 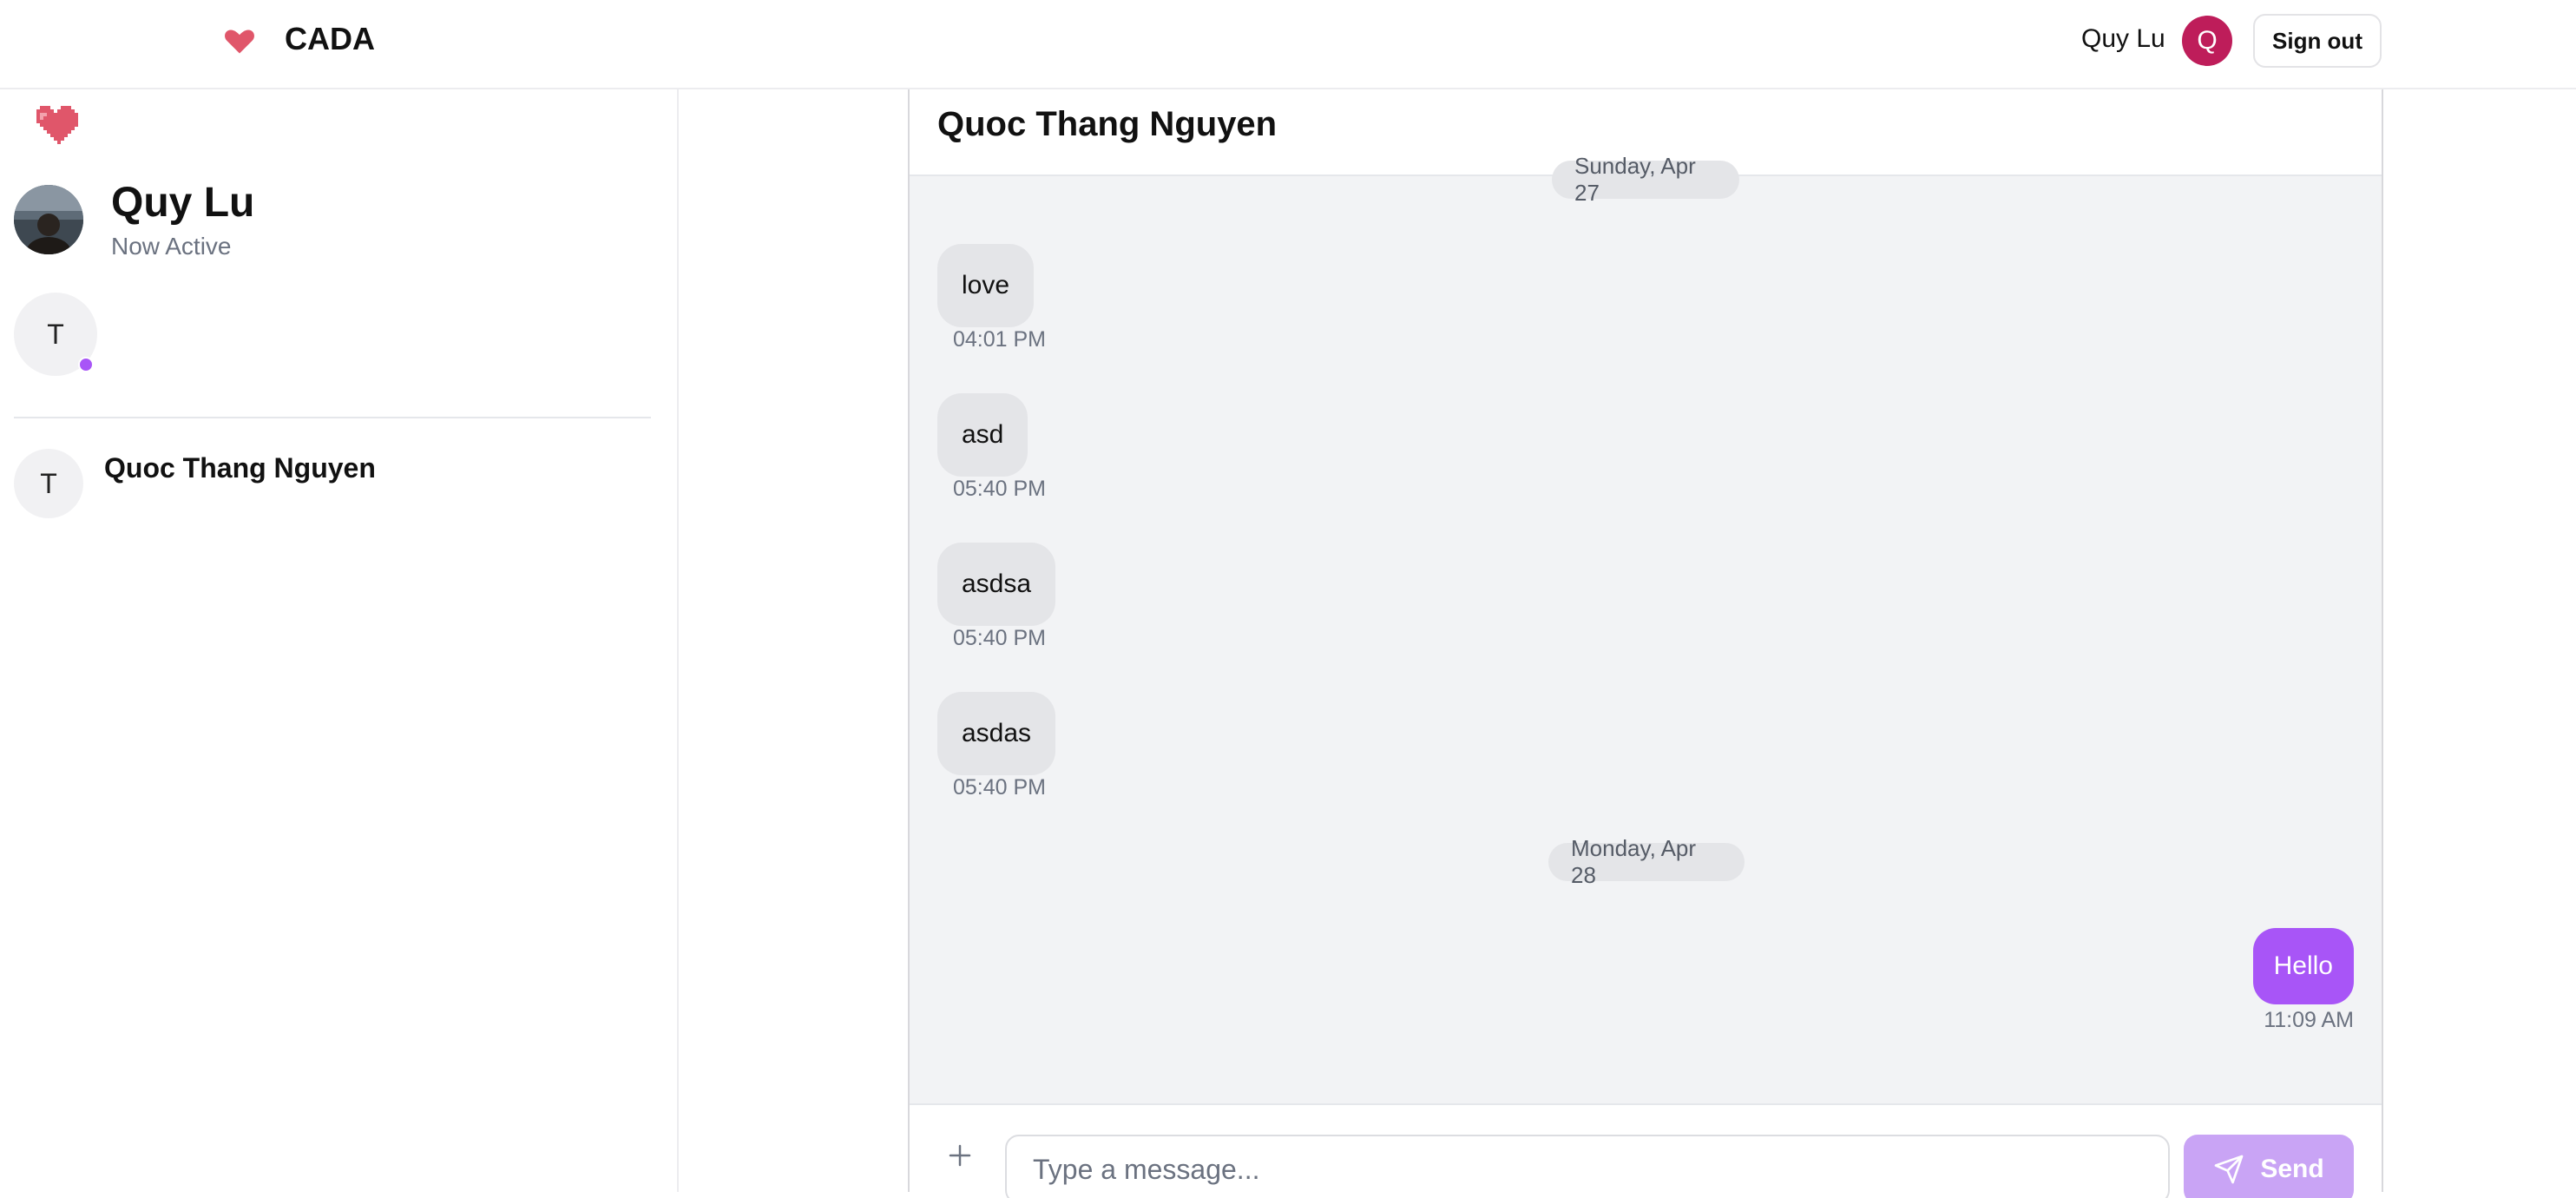 I want to click on profile-status: Now Active, so click(x=171, y=246).